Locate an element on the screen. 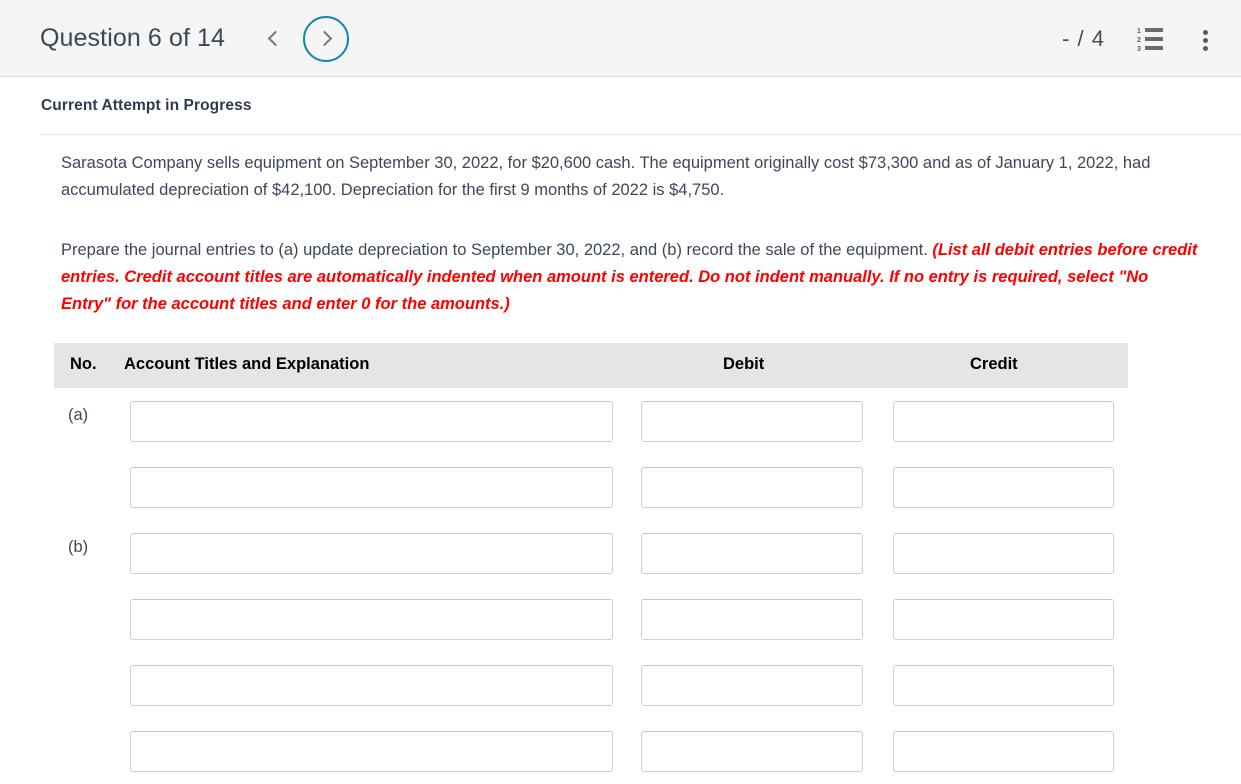 The width and height of the screenshot is (1241, 784). header-right-group: - / 4 1 2 3 is located at coordinates (1142, 38).